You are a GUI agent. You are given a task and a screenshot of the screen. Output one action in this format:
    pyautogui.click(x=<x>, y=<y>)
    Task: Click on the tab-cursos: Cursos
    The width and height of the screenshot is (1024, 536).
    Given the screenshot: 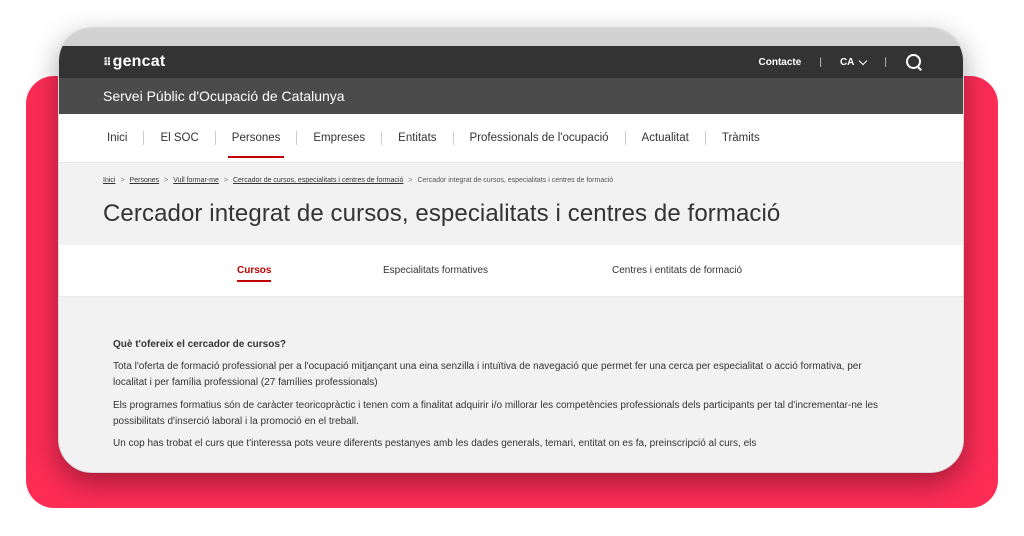 What is the action you would take?
    pyautogui.click(x=254, y=273)
    